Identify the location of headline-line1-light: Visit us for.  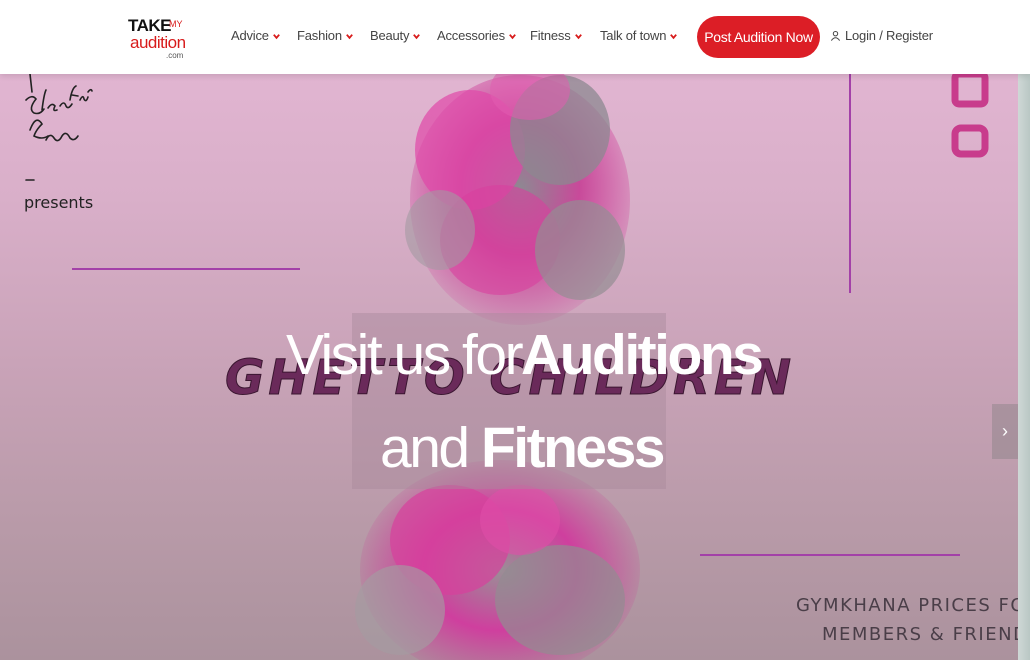
(405, 355).